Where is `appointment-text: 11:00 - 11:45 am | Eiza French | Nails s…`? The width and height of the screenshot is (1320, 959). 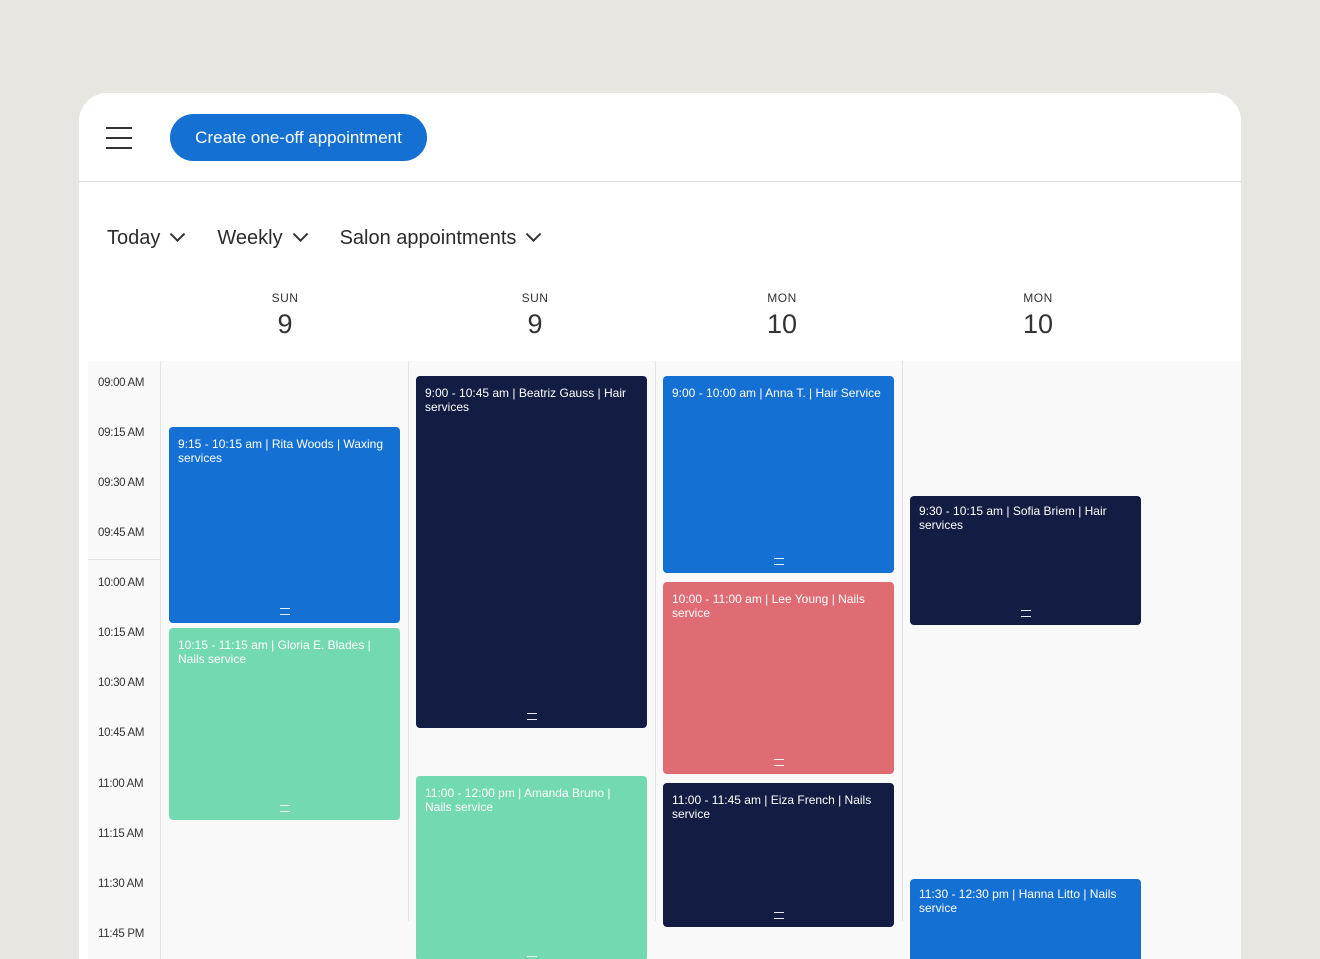 appointment-text: 11:00 - 11:45 am | Eiza French | Nails s… is located at coordinates (772, 807).